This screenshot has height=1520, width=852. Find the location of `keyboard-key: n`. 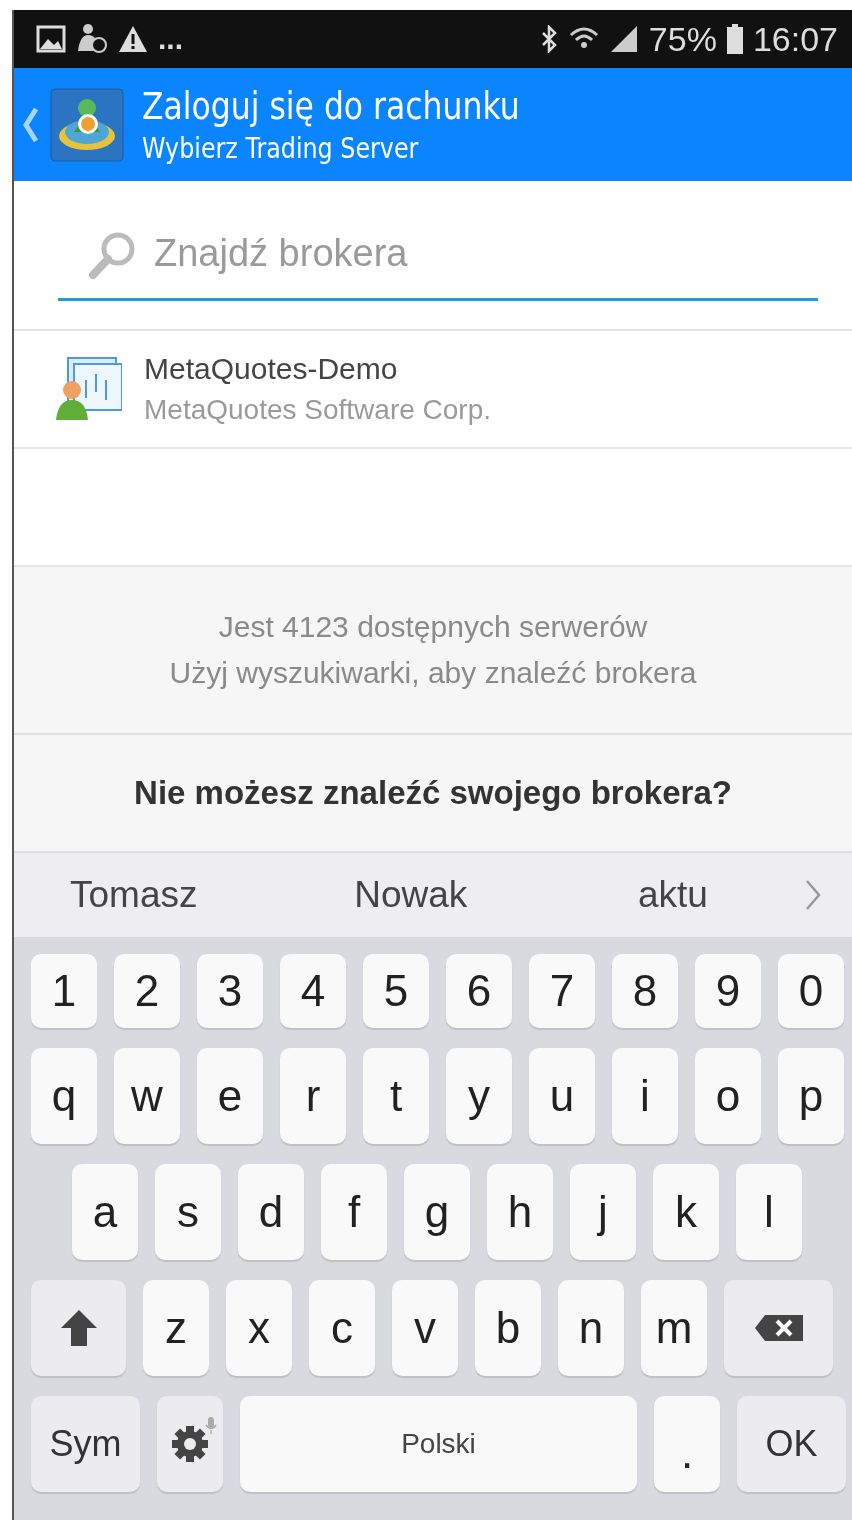

keyboard-key: n is located at coordinates (591, 1328).